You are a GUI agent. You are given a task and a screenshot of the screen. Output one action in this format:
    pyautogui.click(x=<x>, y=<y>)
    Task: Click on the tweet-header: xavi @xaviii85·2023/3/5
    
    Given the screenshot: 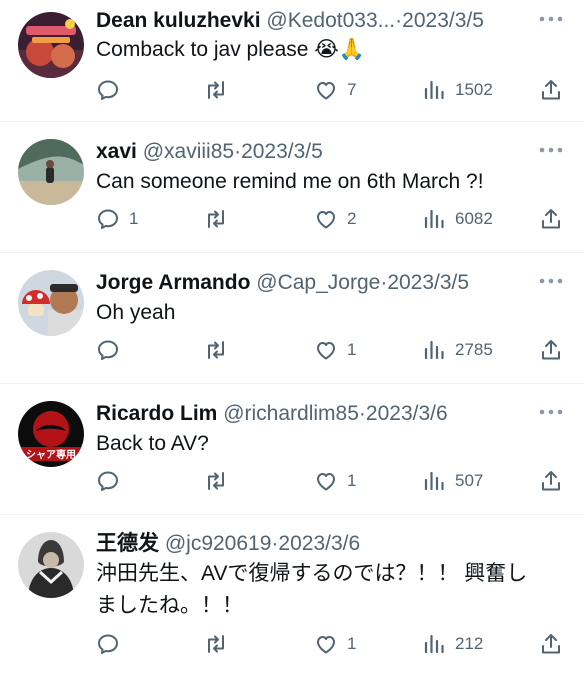 What is the action you would take?
    pyautogui.click(x=308, y=152)
    